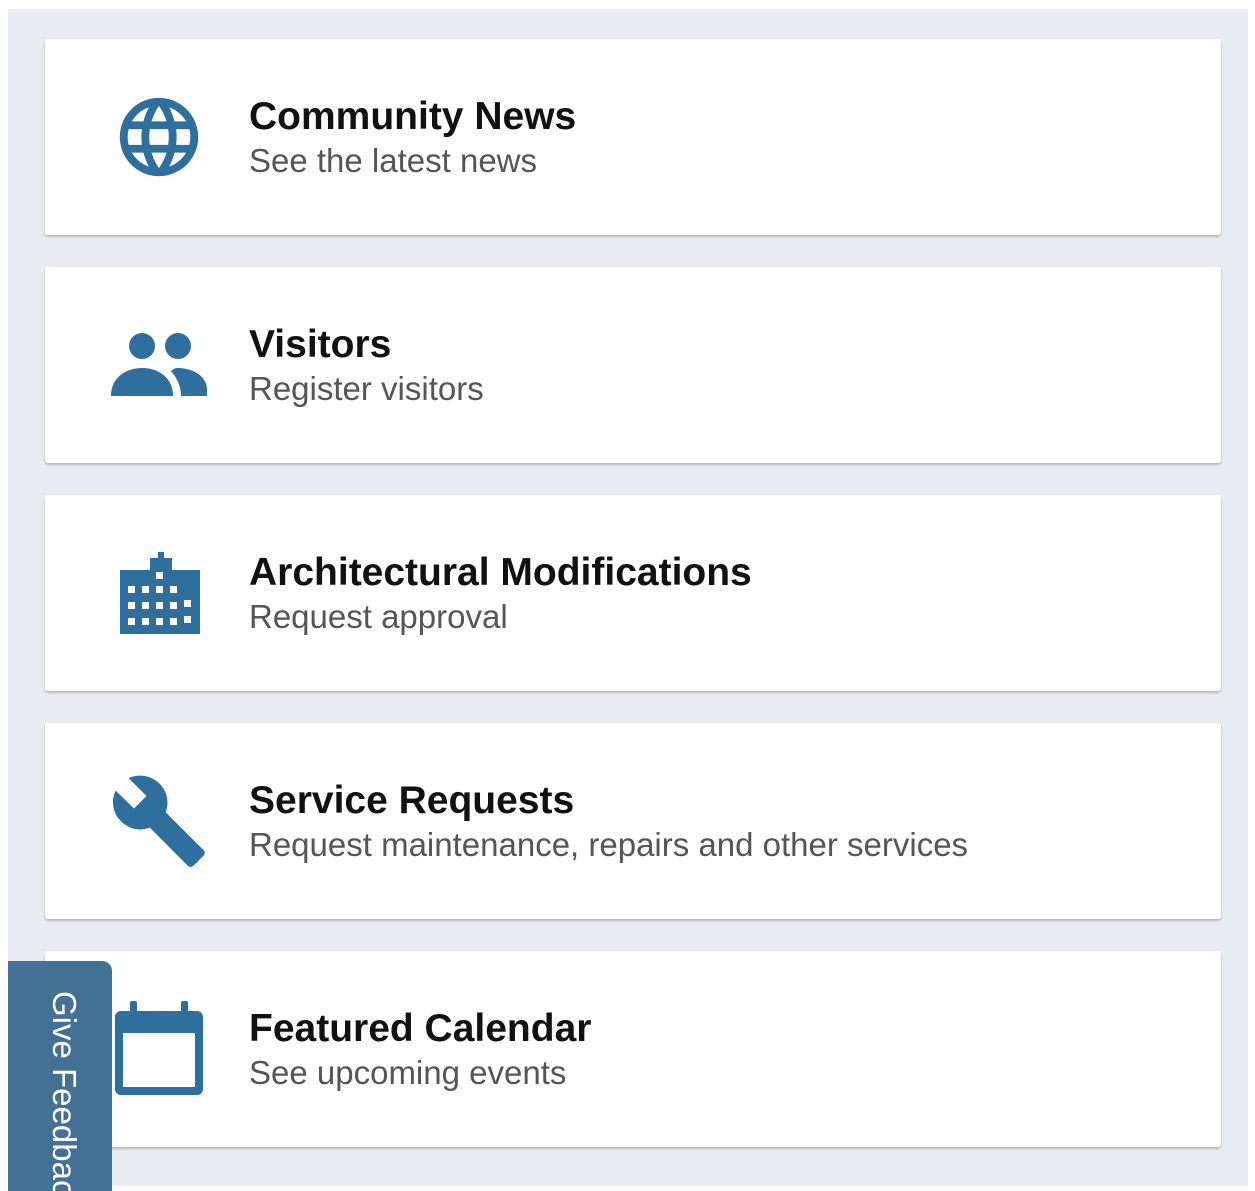 The width and height of the screenshot is (1255, 1191). I want to click on card-title: Service Requests, so click(412, 800).